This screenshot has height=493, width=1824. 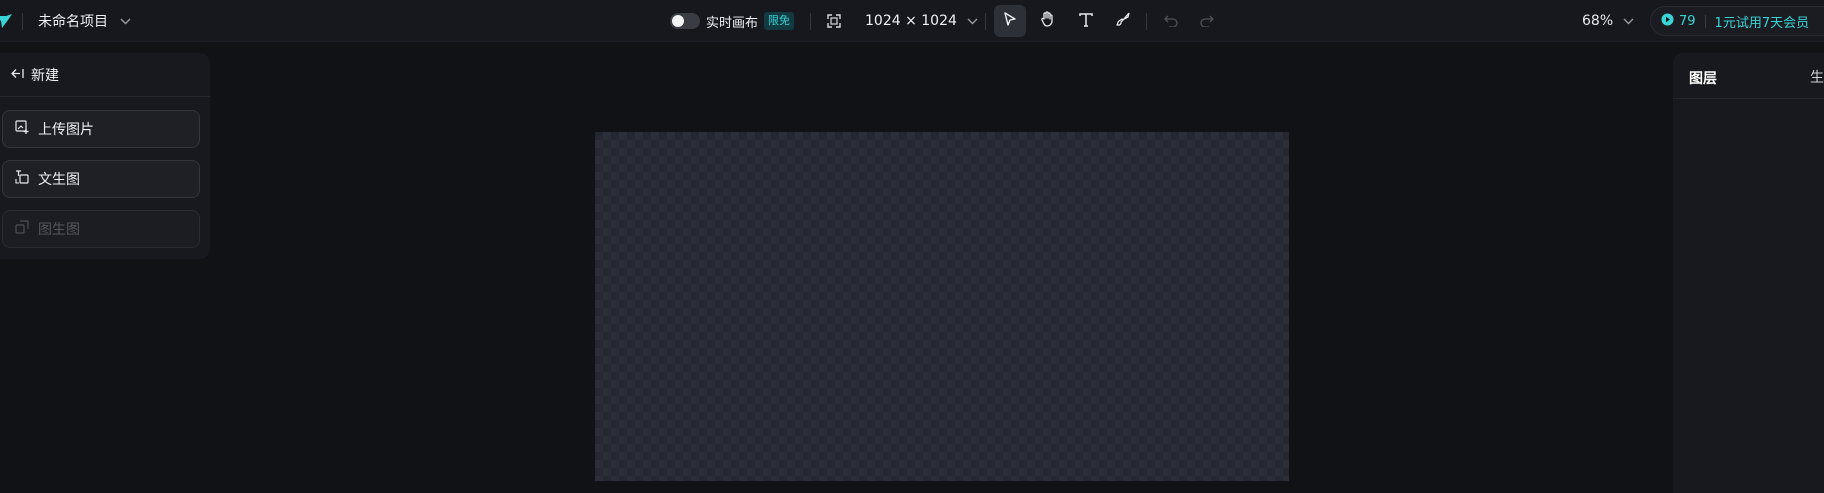 What do you see at coordinates (59, 180) in the screenshot?
I see `text-to-image-label: 文生图` at bounding box center [59, 180].